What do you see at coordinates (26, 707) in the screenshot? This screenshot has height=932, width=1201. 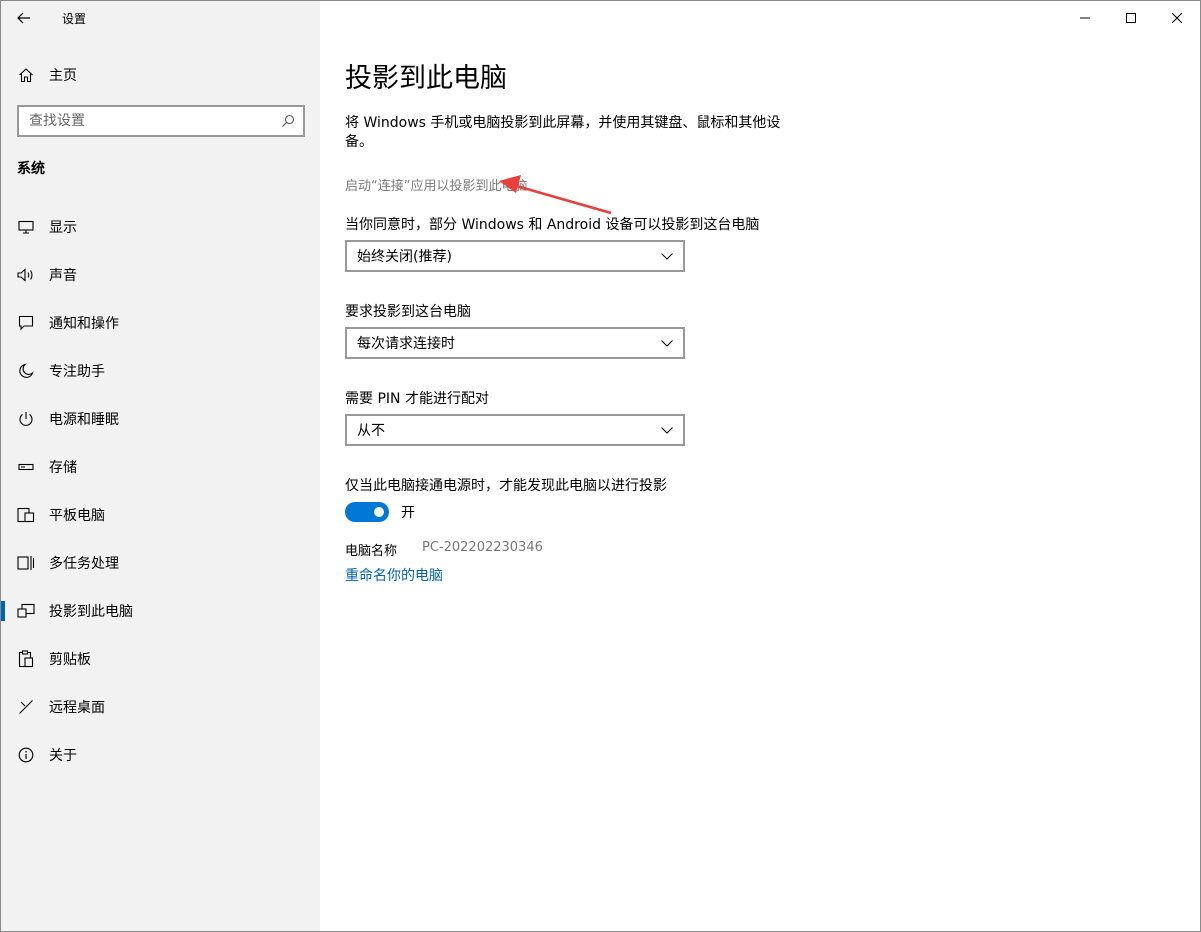 I see `remote-desktop-icon` at bounding box center [26, 707].